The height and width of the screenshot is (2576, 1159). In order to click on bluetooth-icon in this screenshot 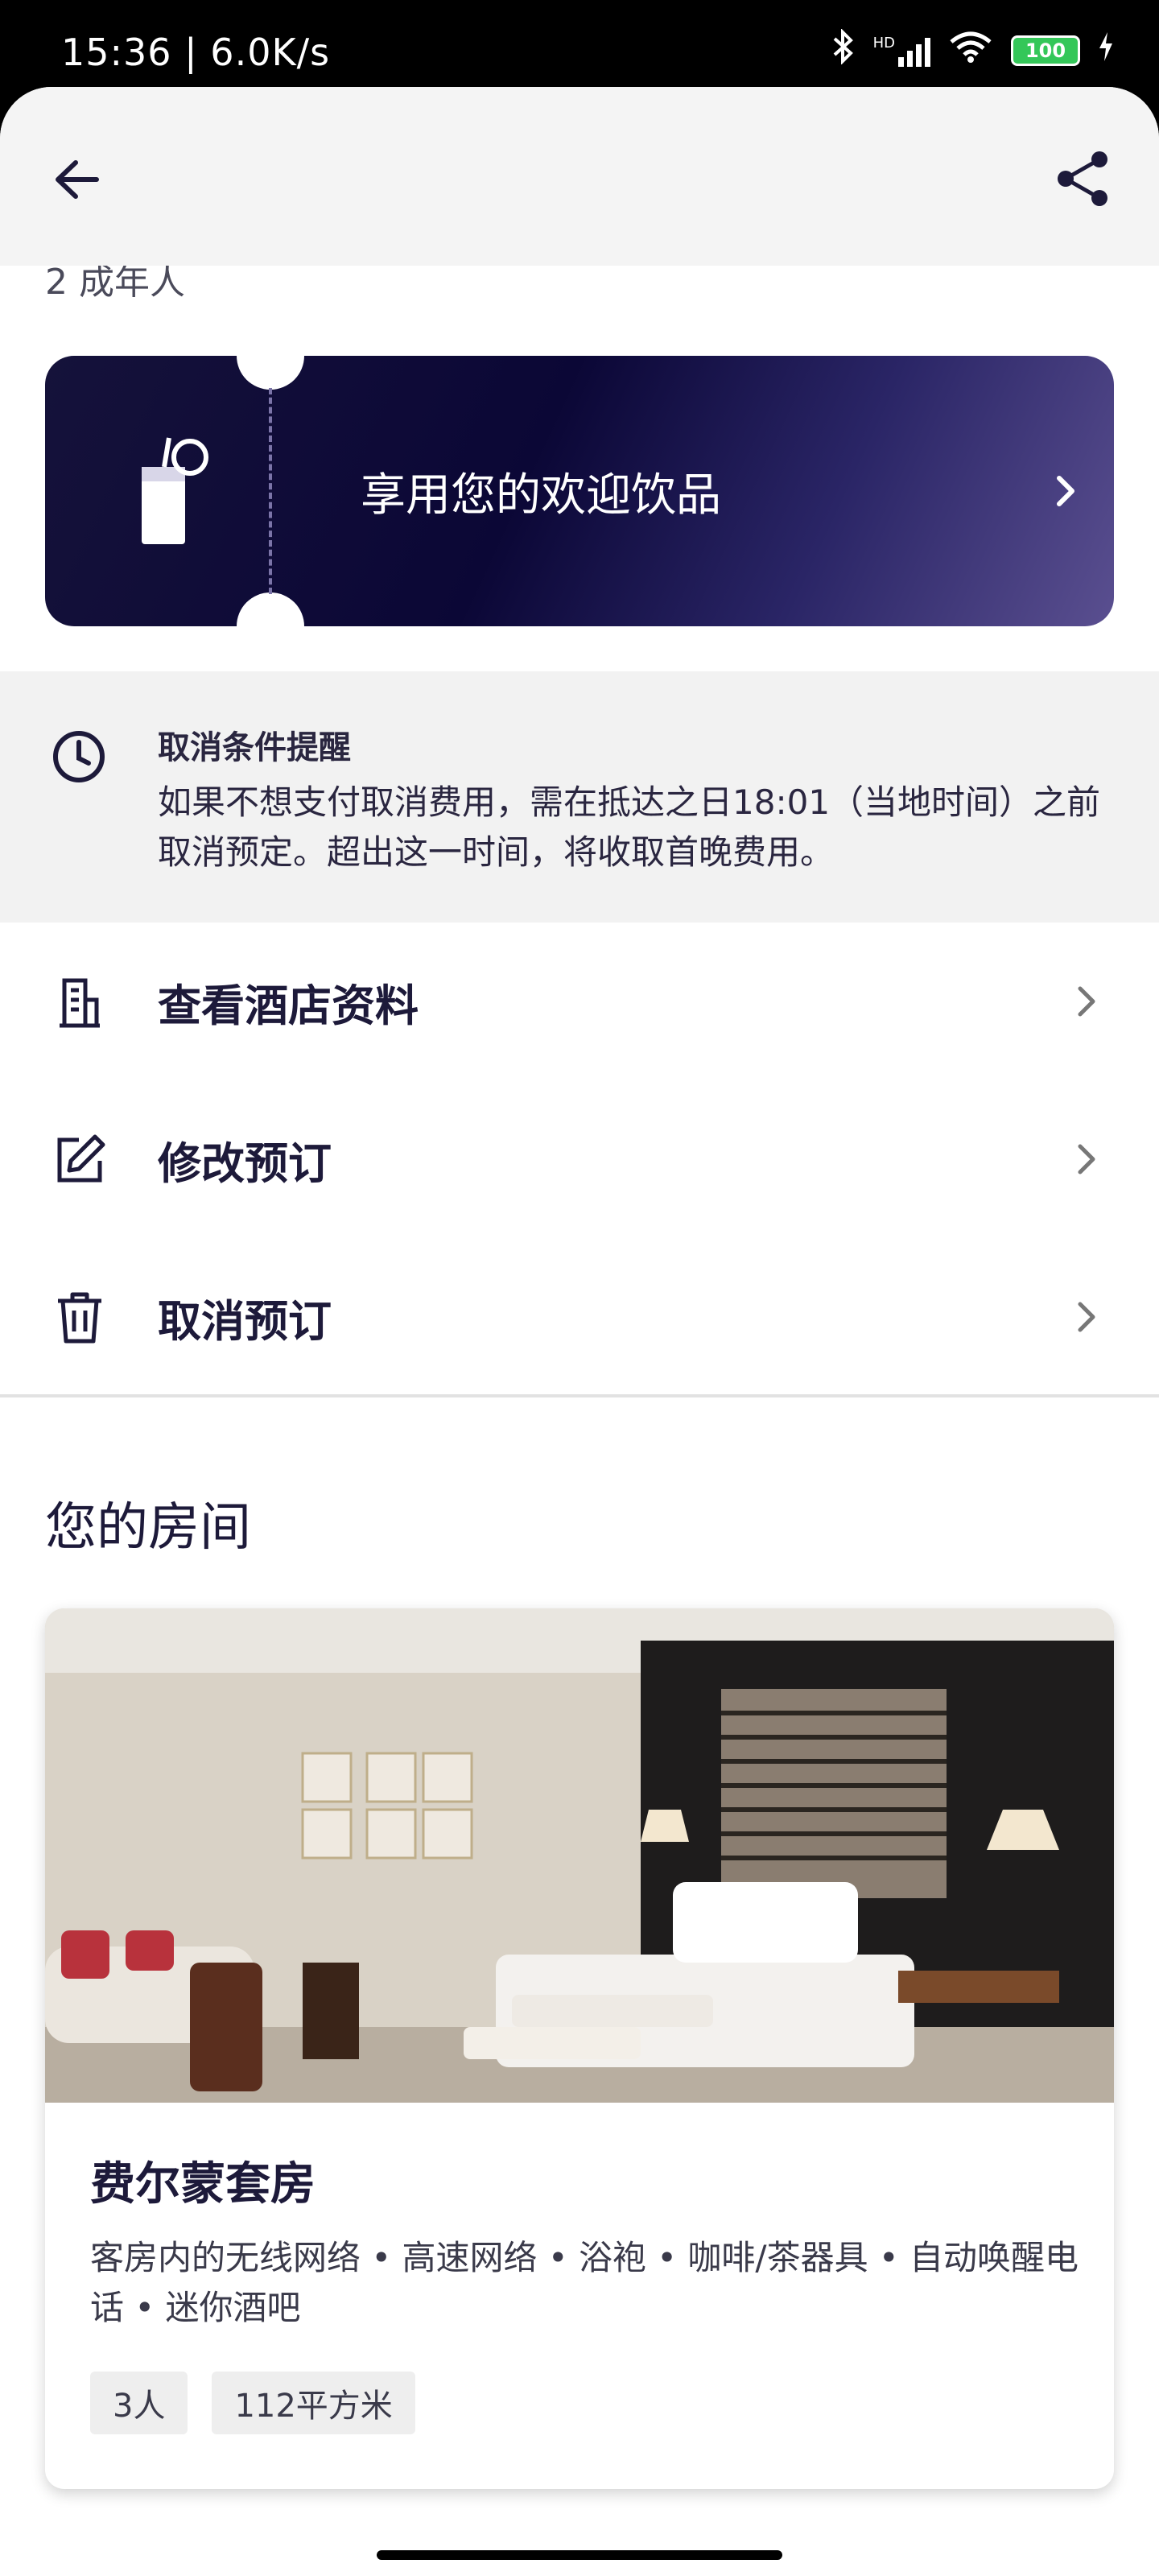, I will do `click(843, 50)`.